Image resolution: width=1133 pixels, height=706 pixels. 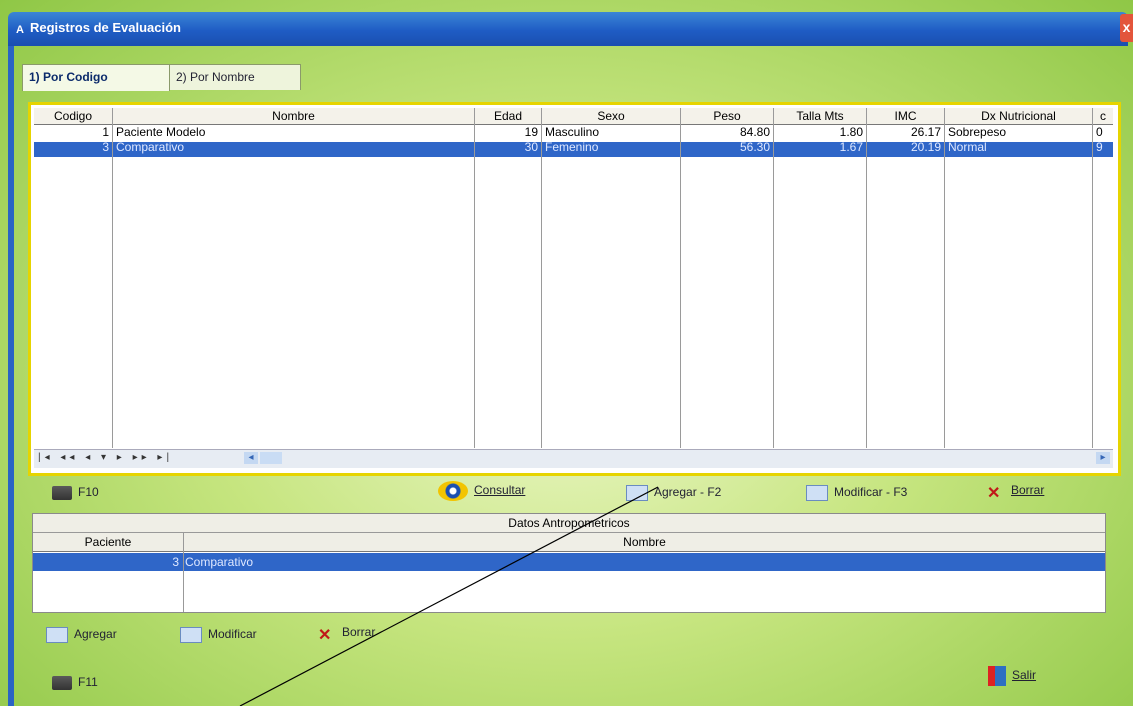 I want to click on annotation-line, so click(x=449, y=596).